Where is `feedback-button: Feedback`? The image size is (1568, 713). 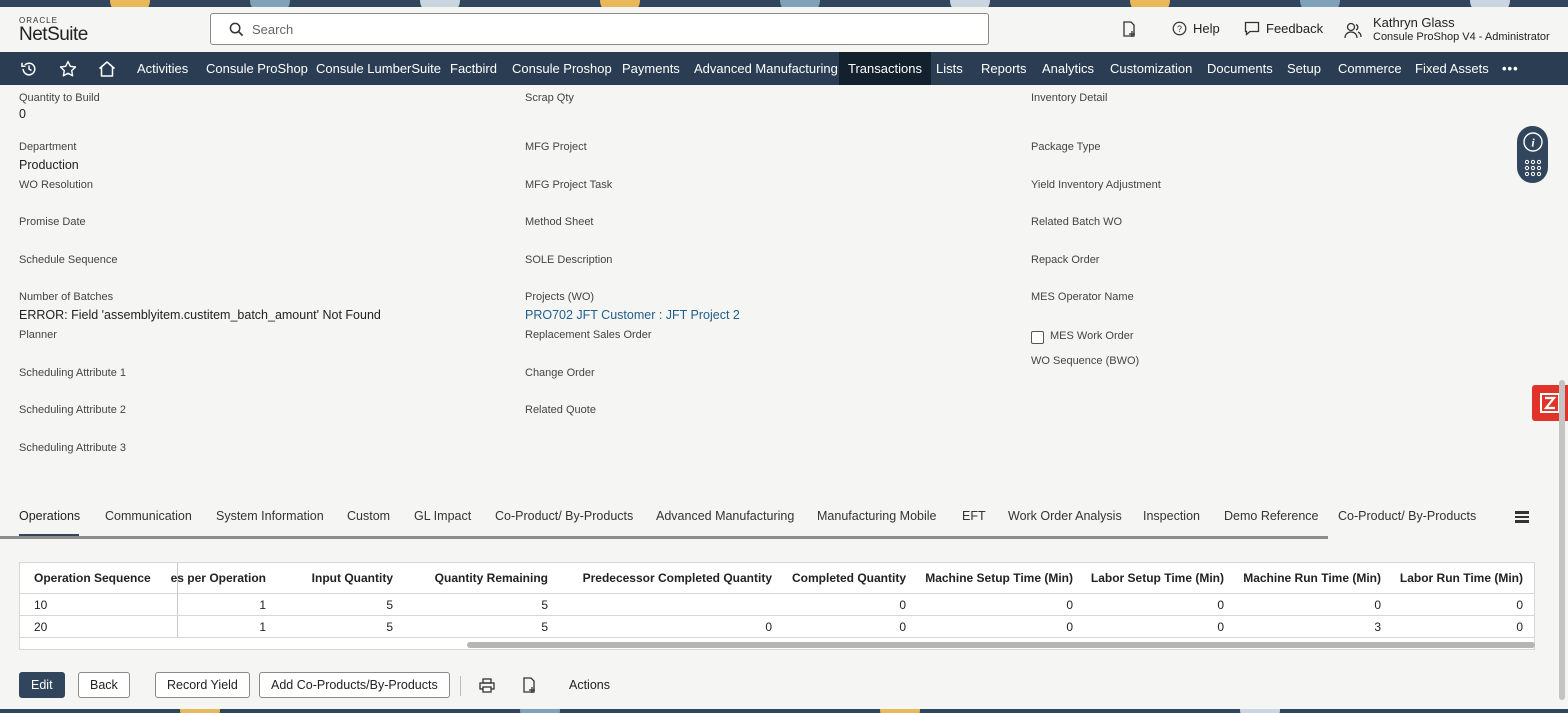 feedback-button: Feedback is located at coordinates (1283, 28).